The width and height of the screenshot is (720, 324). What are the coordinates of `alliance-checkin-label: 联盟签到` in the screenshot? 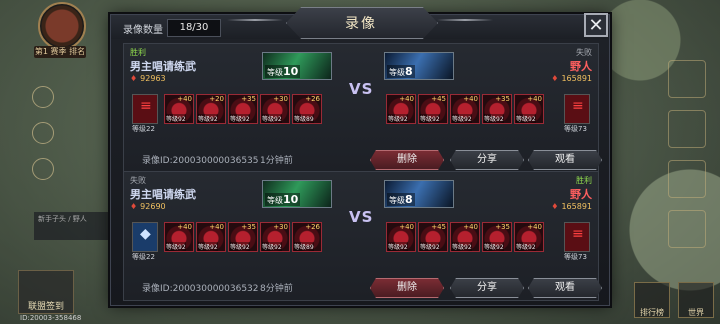 It's located at (45, 307).